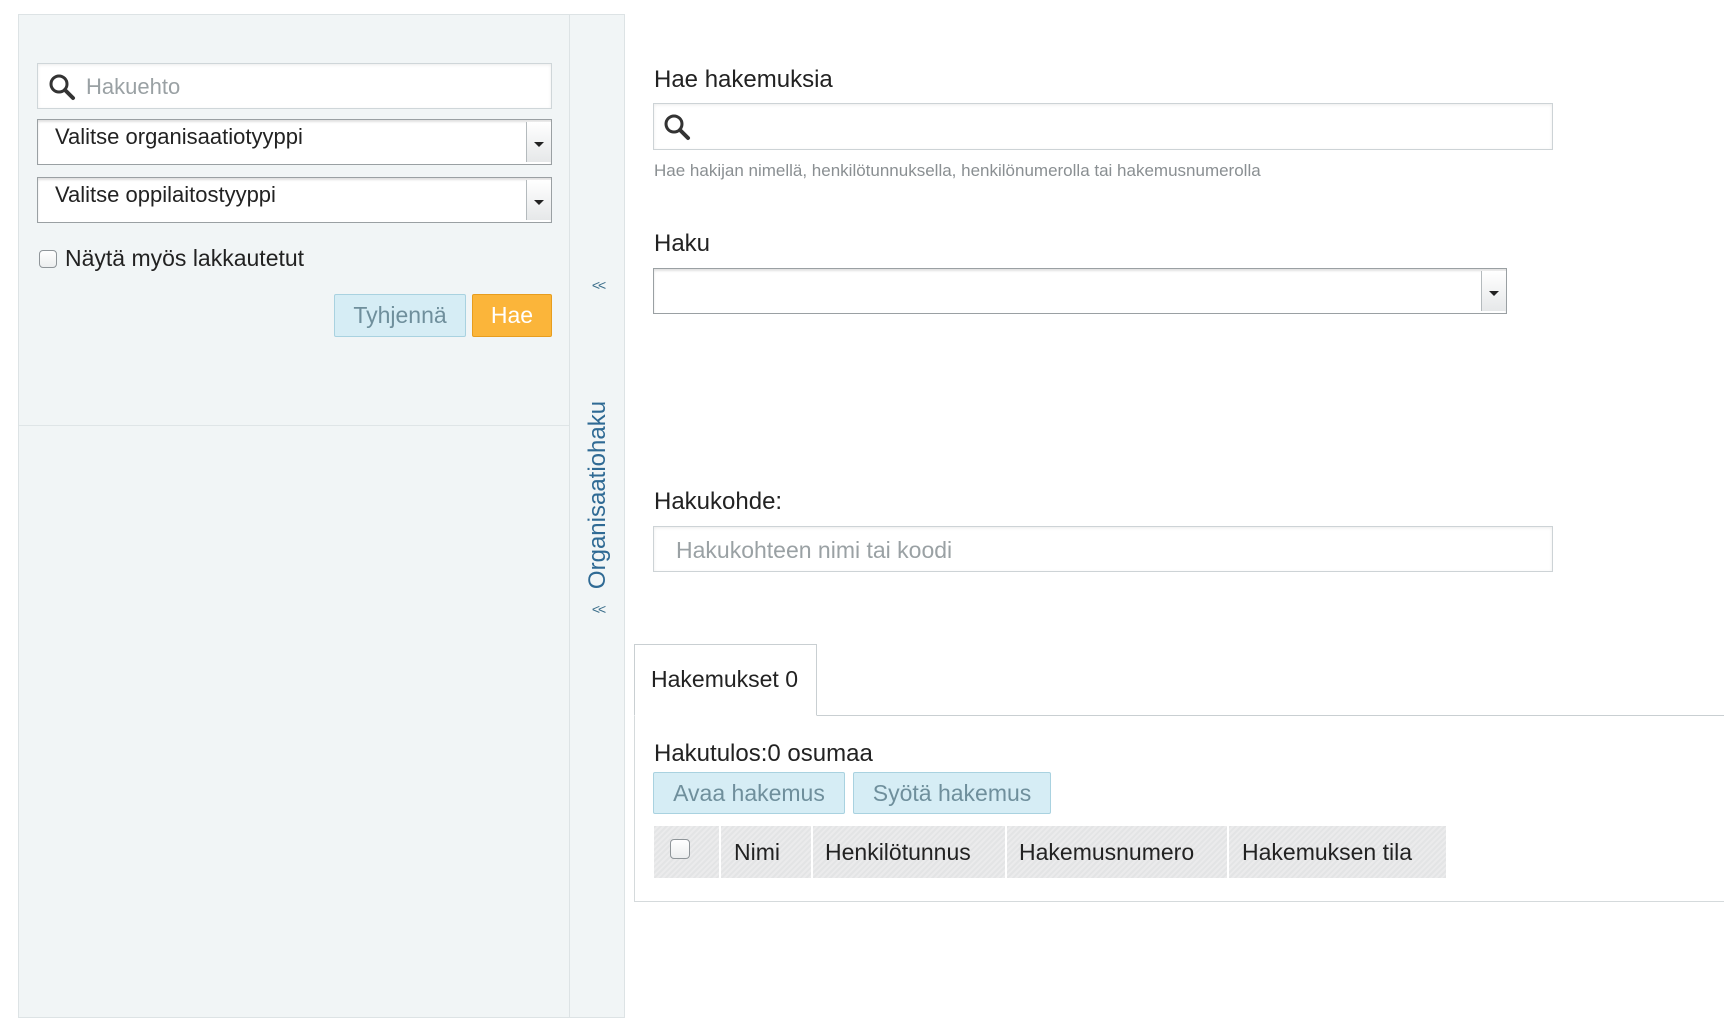 This screenshot has width=1724, height=1030. What do you see at coordinates (743, 79) in the screenshot?
I see `application-search-heading: Hae hakemuksia` at bounding box center [743, 79].